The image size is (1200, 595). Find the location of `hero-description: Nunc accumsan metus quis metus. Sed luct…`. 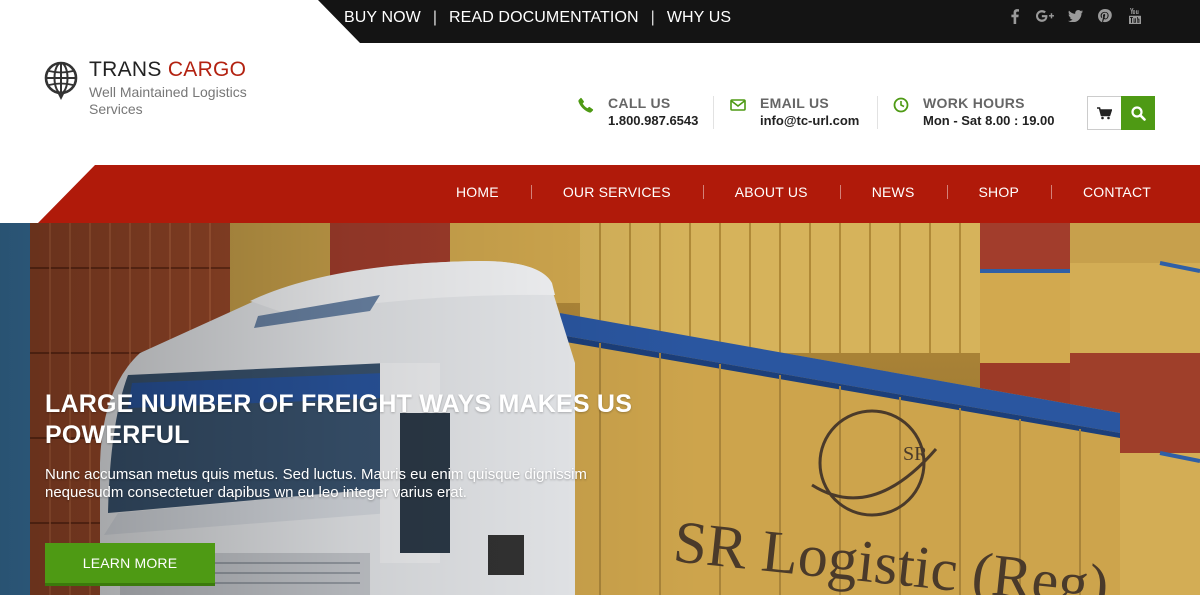

hero-description: Nunc accumsan metus quis metus. Sed luct… is located at coordinates (316, 483).